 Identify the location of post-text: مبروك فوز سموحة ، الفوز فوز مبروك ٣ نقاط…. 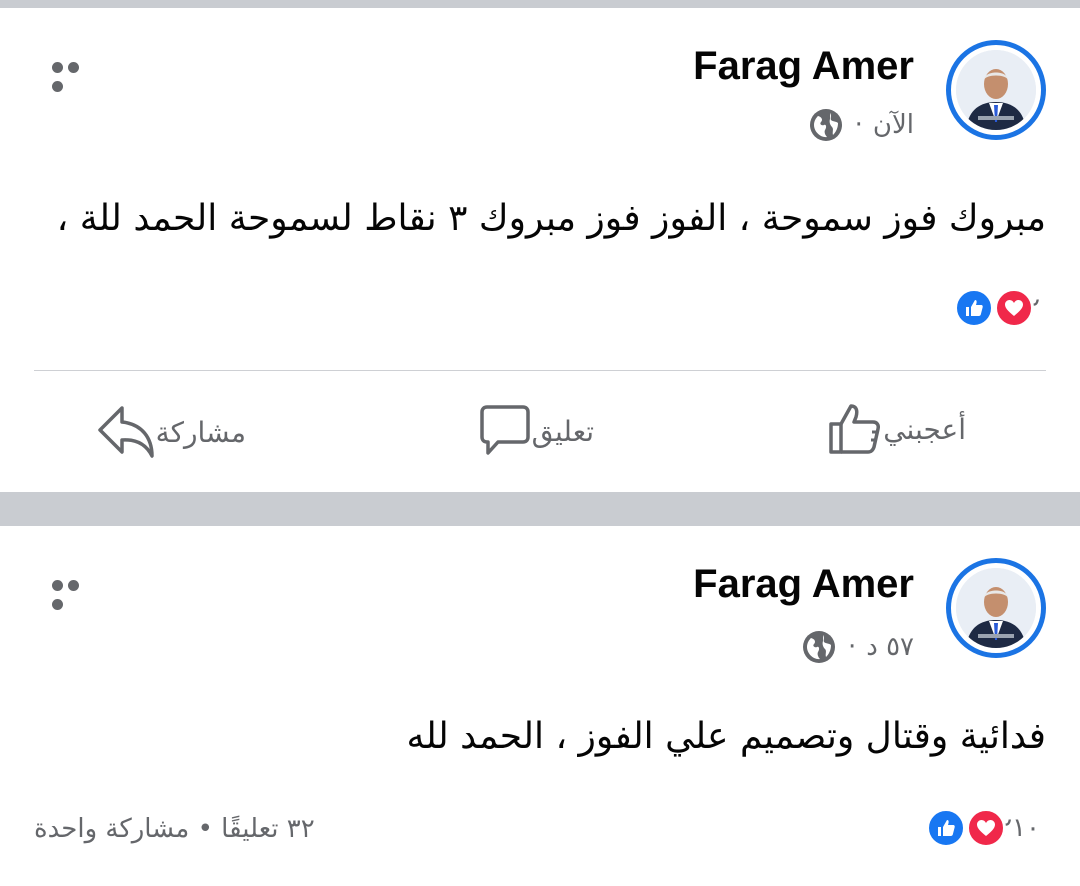
(551, 218).